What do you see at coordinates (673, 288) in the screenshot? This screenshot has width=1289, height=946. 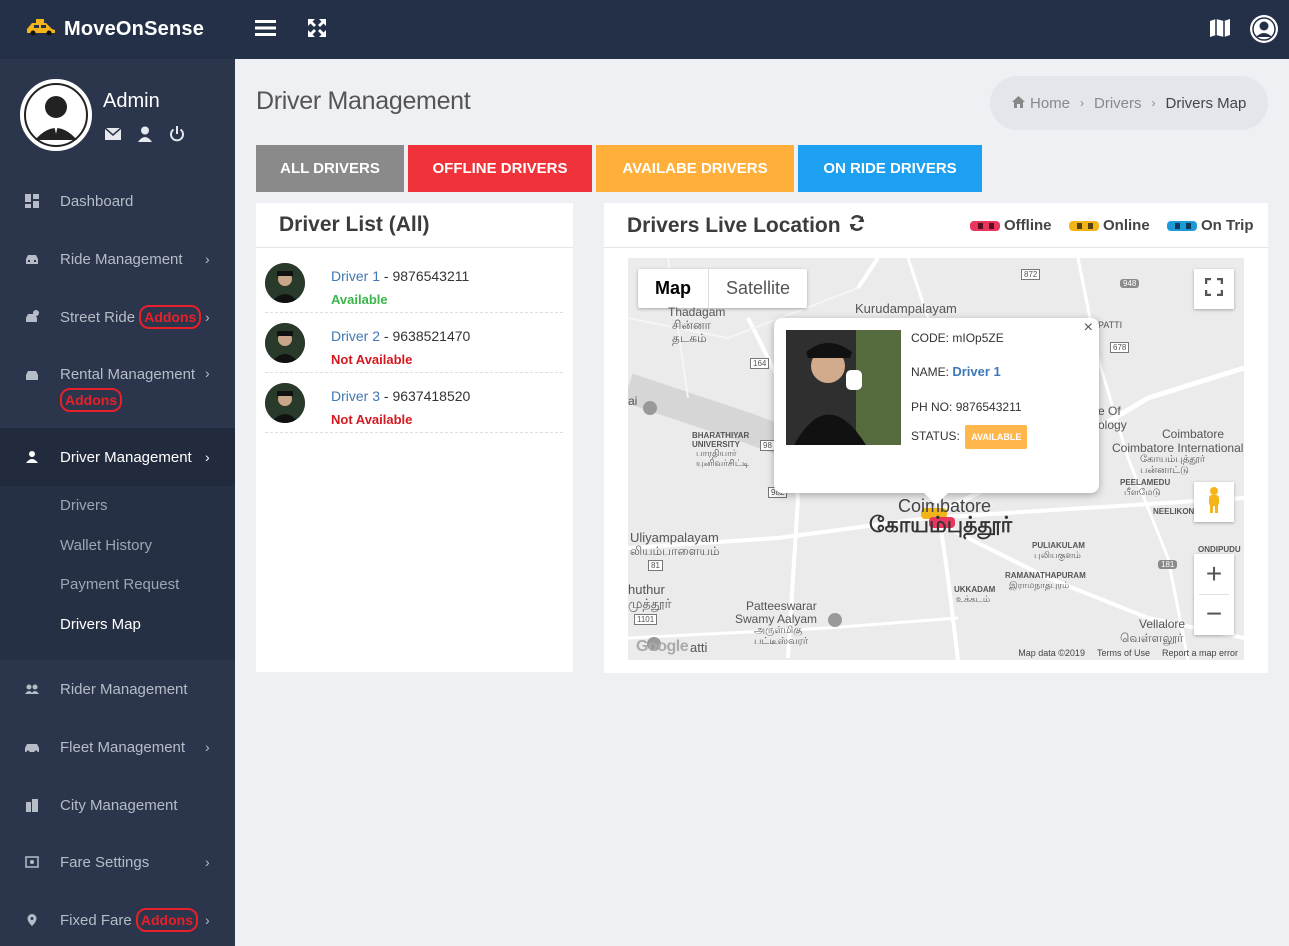 I see `map-type-map-button: Map` at bounding box center [673, 288].